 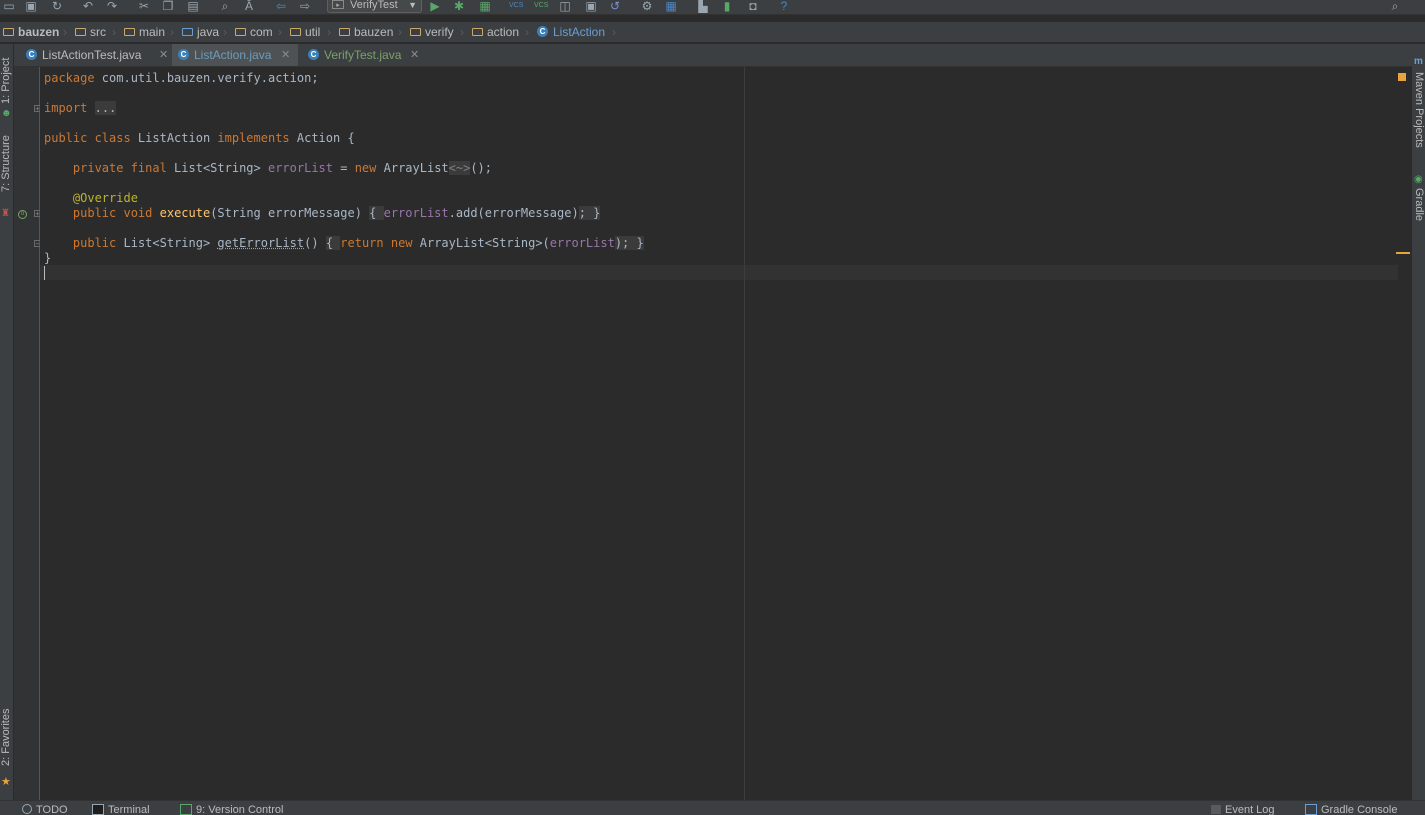 I want to click on project-tool-button: 1: Project, so click(x=6, y=81).